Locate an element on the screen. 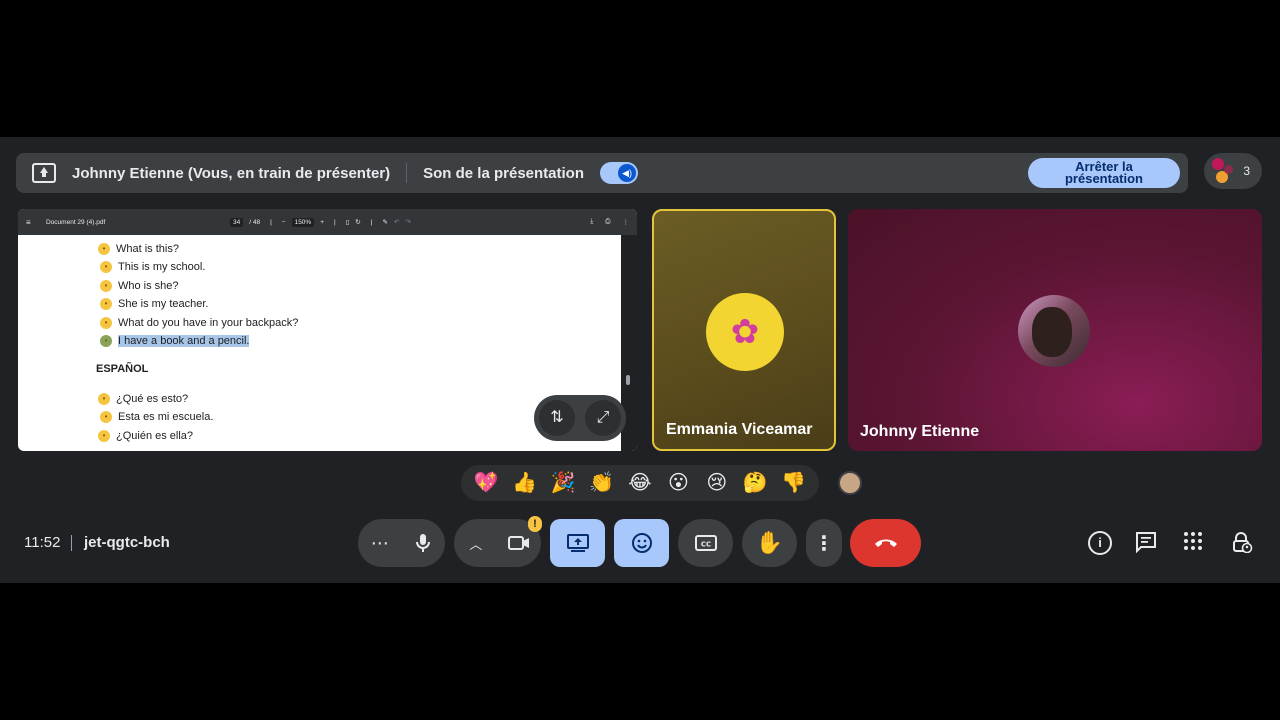 The height and width of the screenshot is (720, 1280). zoom-out-icon: − is located at coordinates (284, 222).